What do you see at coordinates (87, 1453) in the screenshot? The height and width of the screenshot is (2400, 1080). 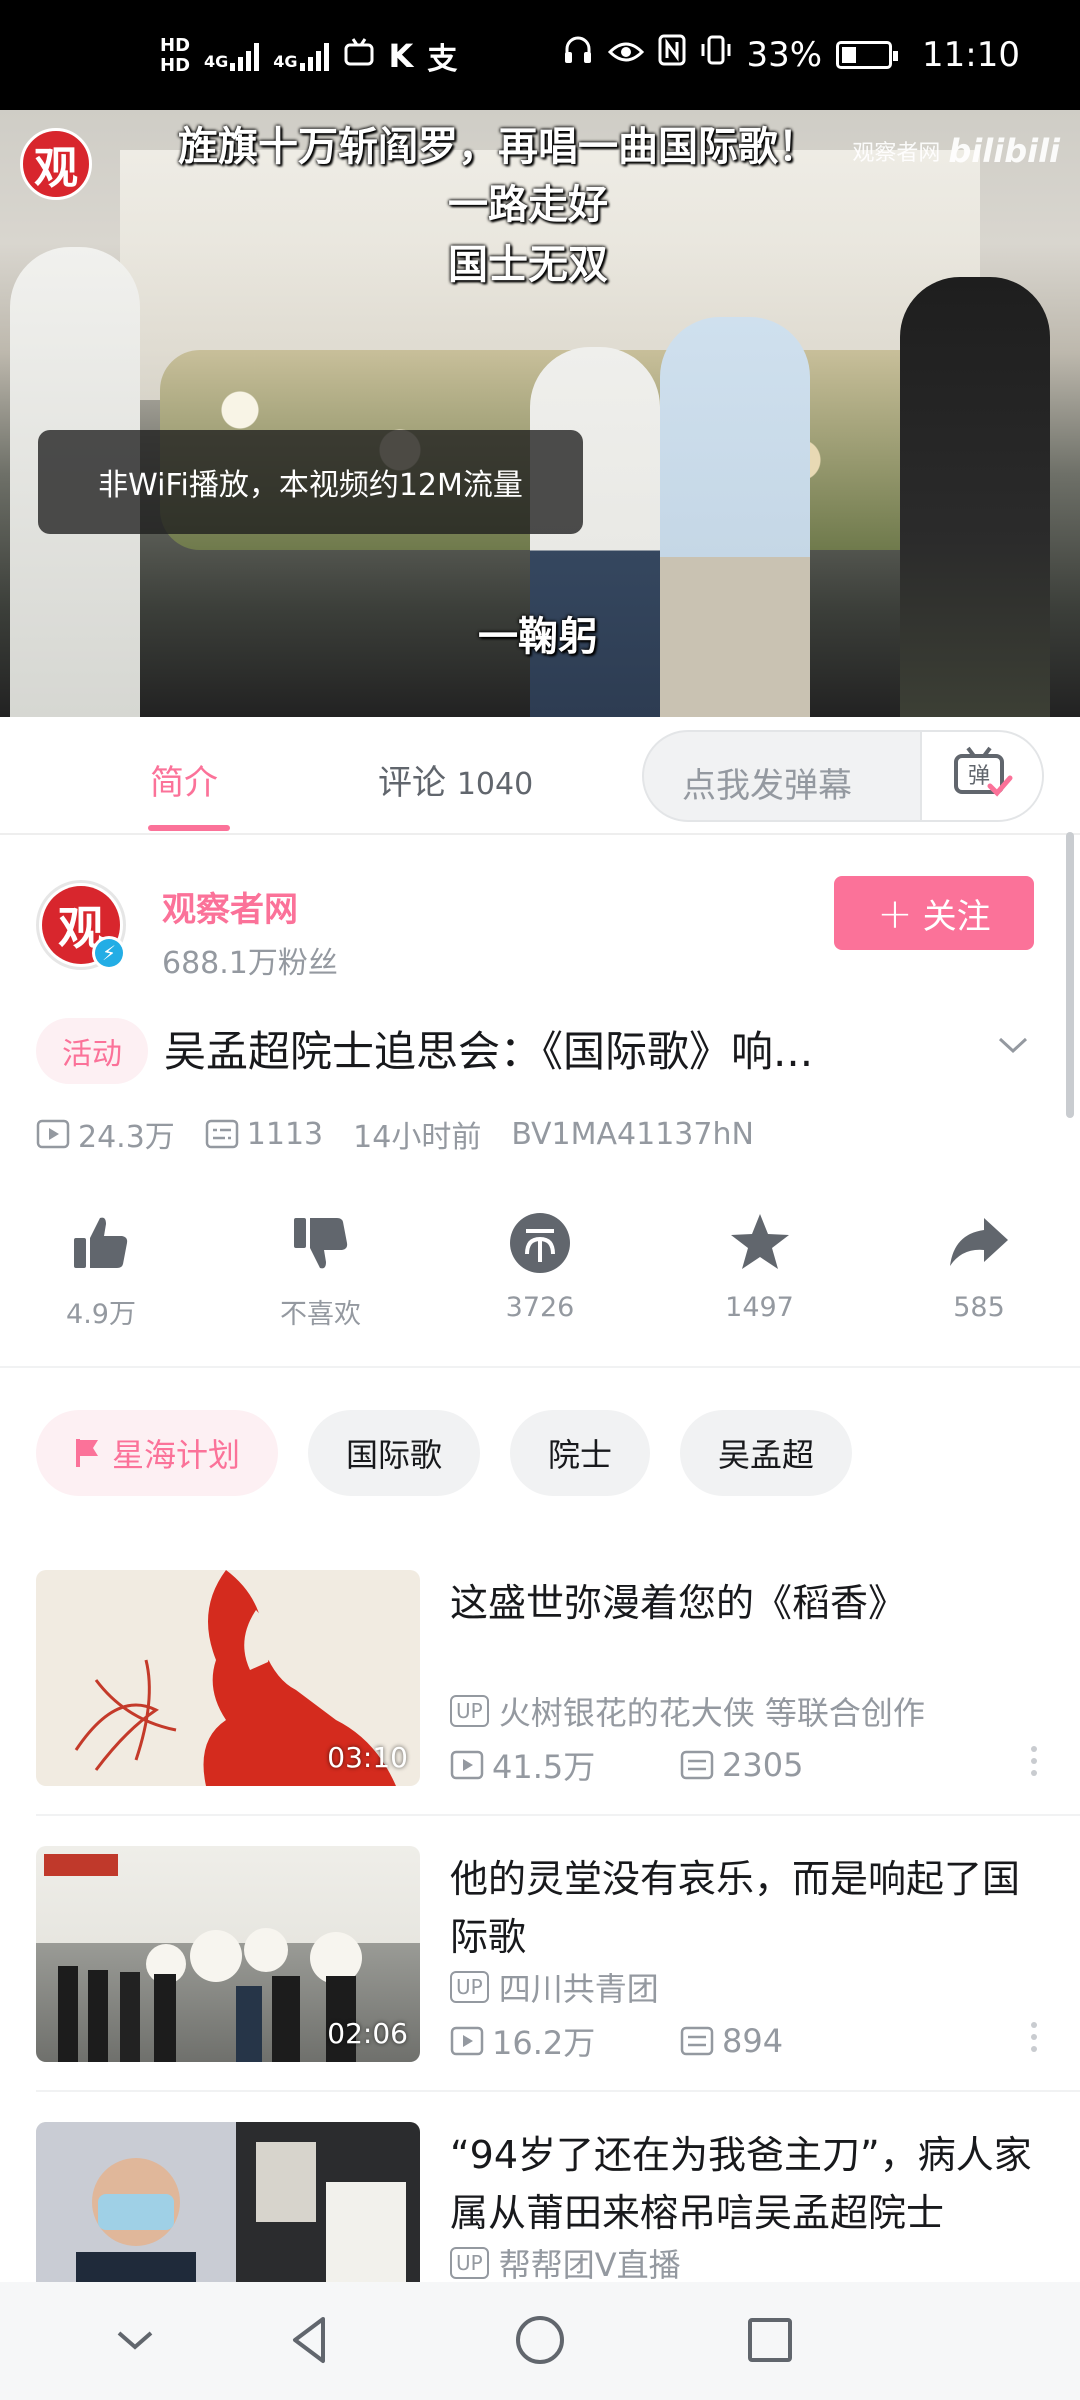 I see `flag-icon` at bounding box center [87, 1453].